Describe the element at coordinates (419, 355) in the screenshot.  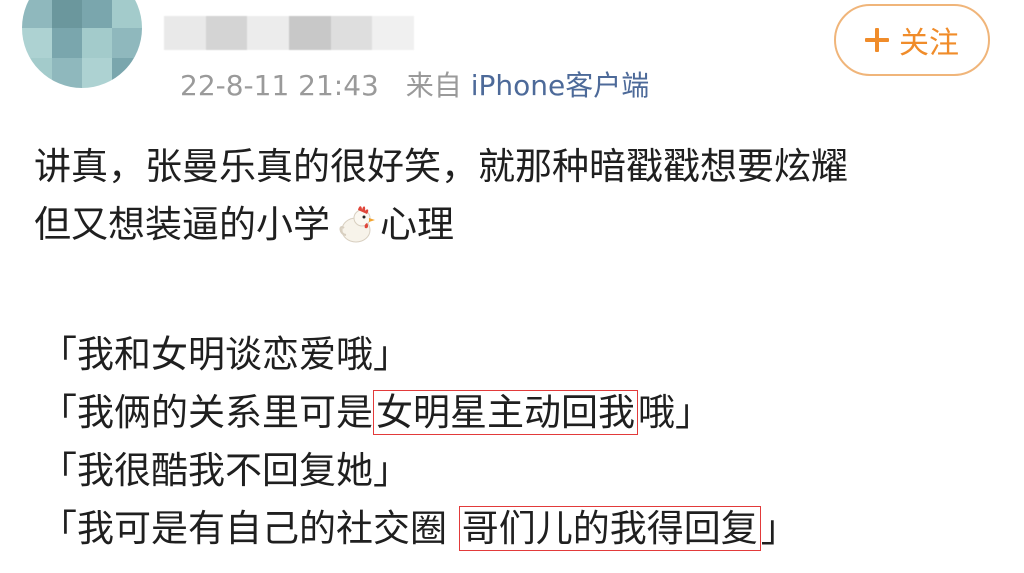
I see `quote-line-1: 「我和女明谈恋爱哦」` at that location.